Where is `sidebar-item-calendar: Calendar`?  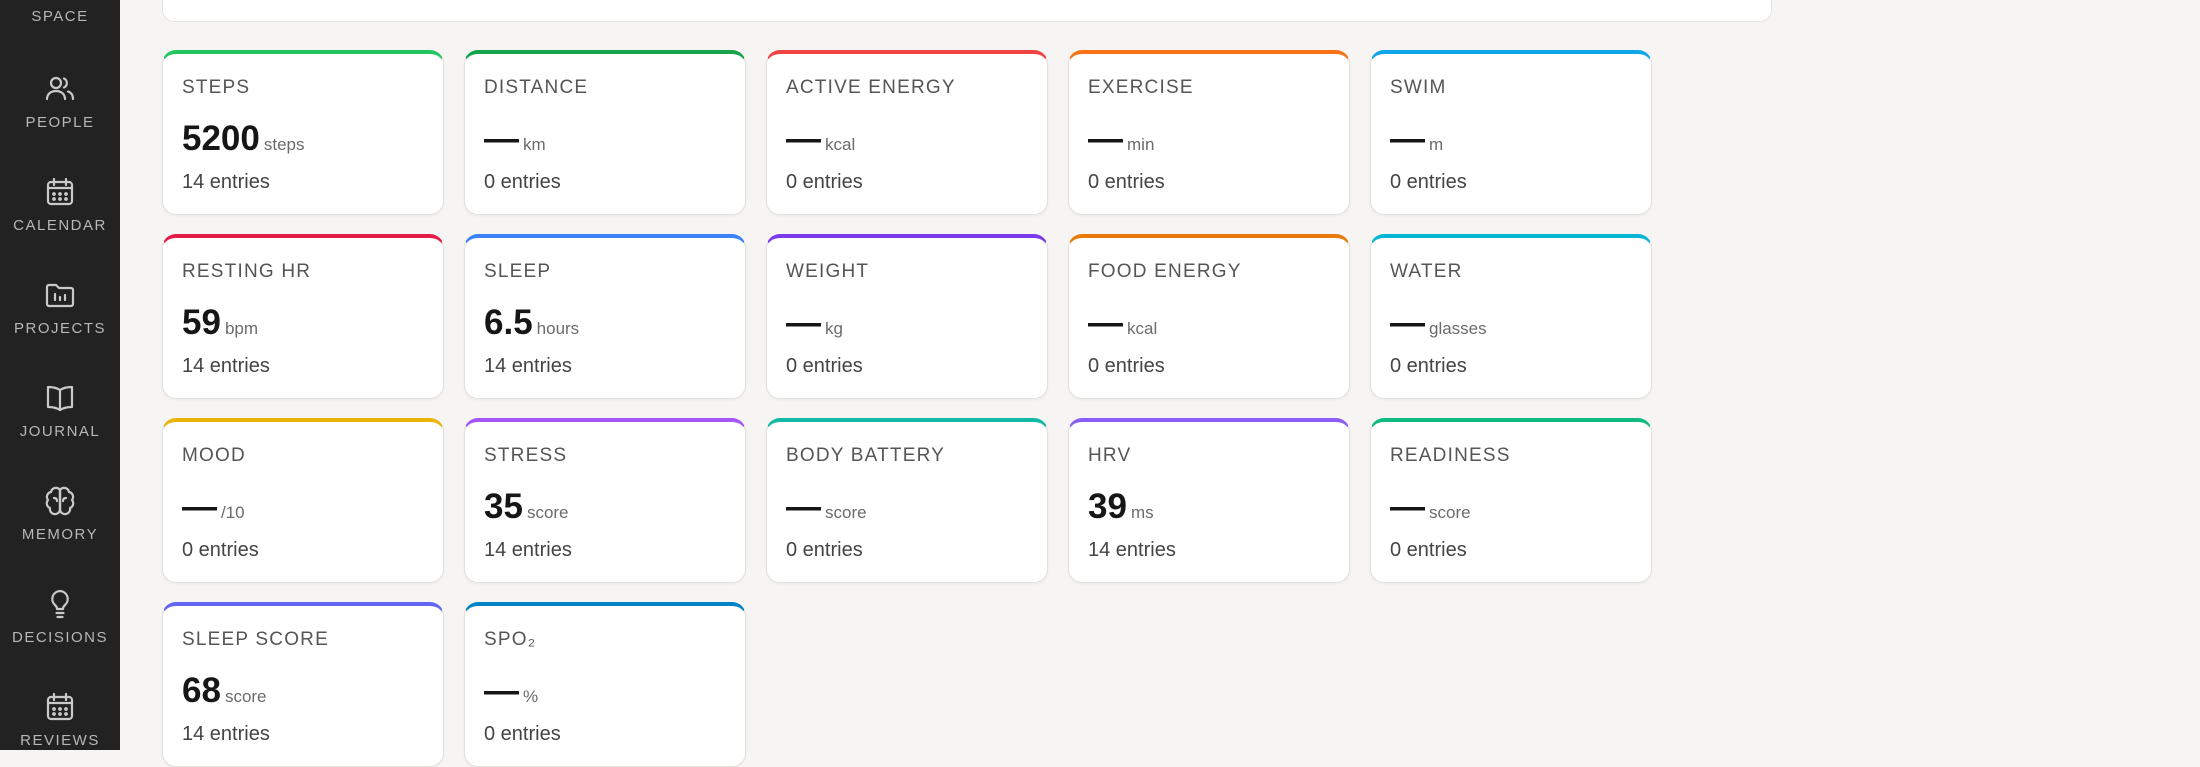
sidebar-item-calendar: Calendar is located at coordinates (60, 204).